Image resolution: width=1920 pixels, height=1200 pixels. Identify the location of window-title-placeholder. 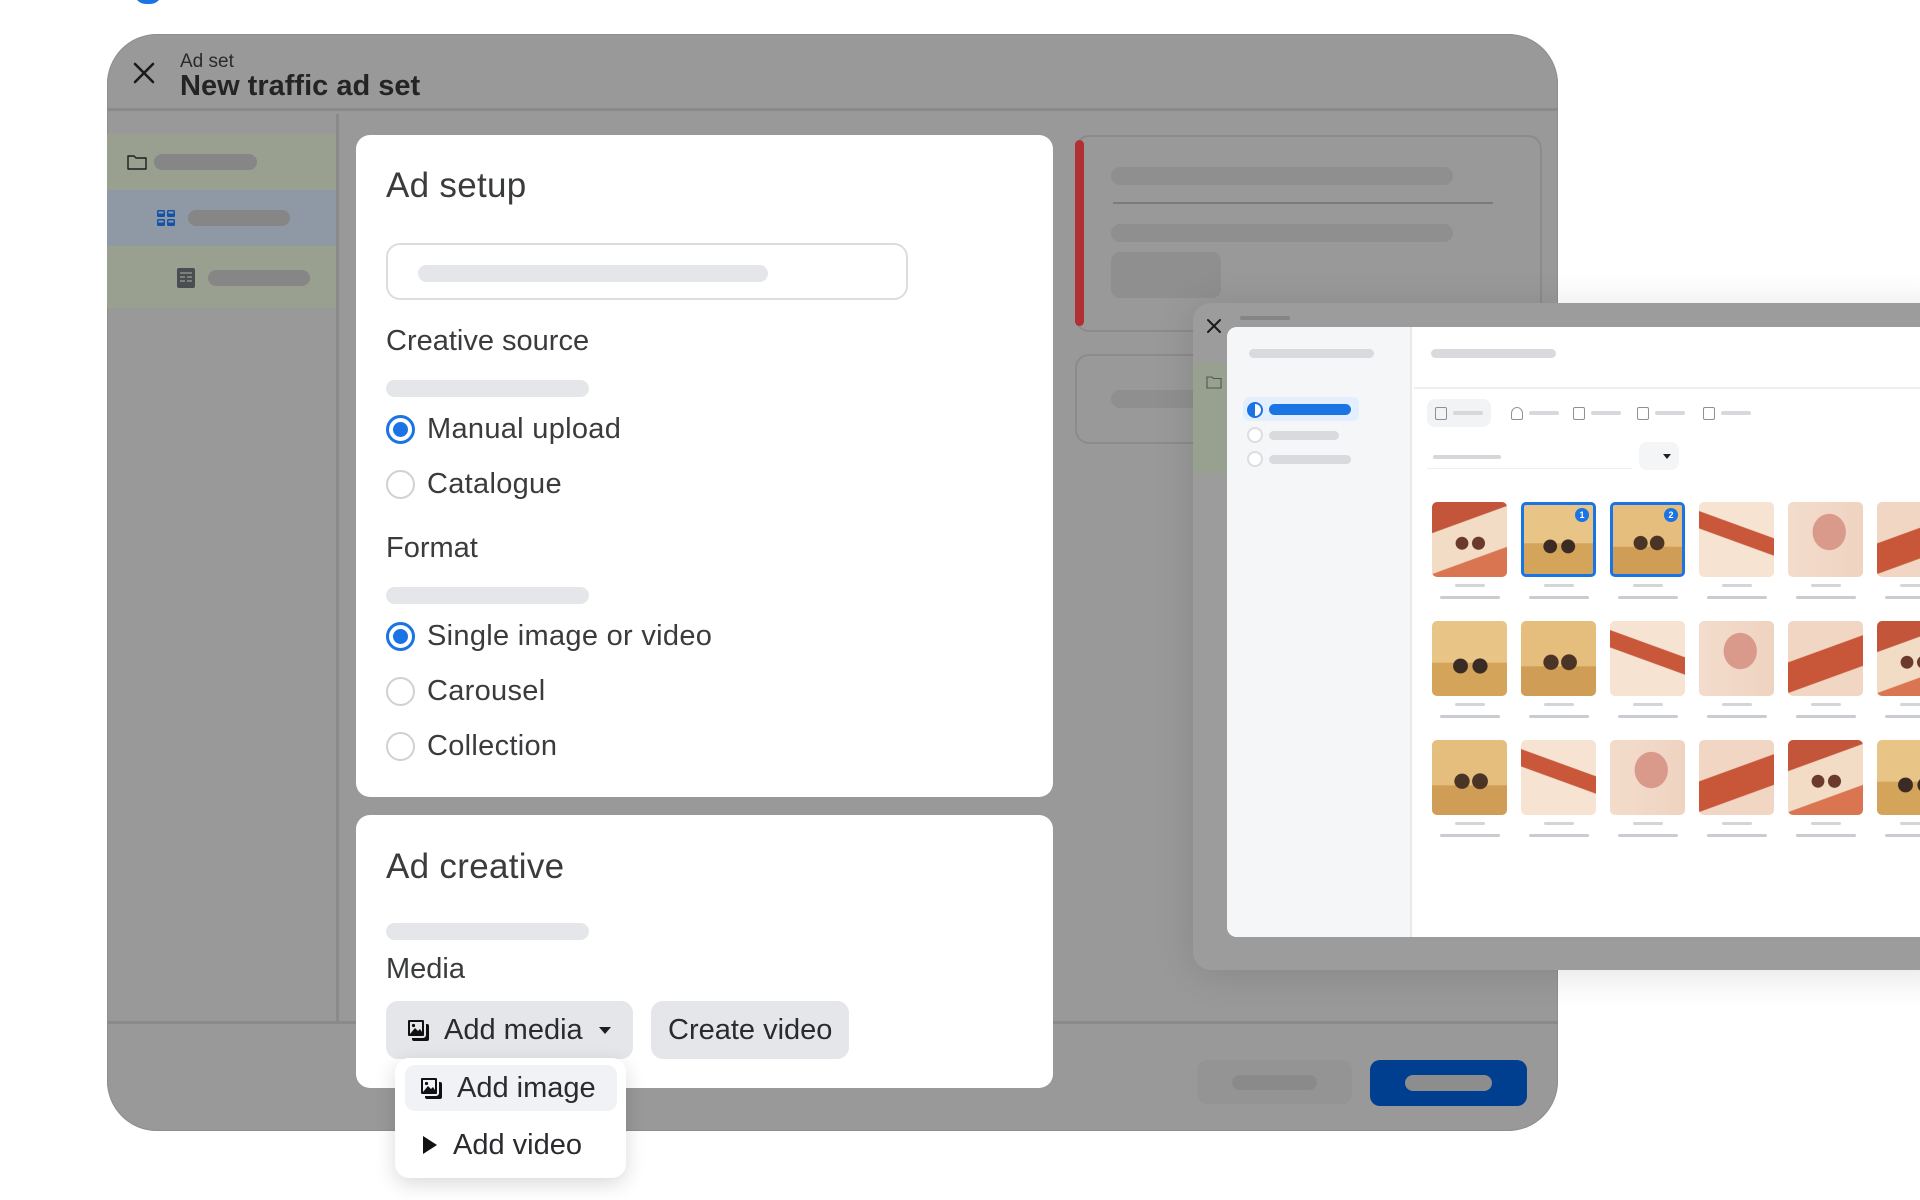
(1265, 318).